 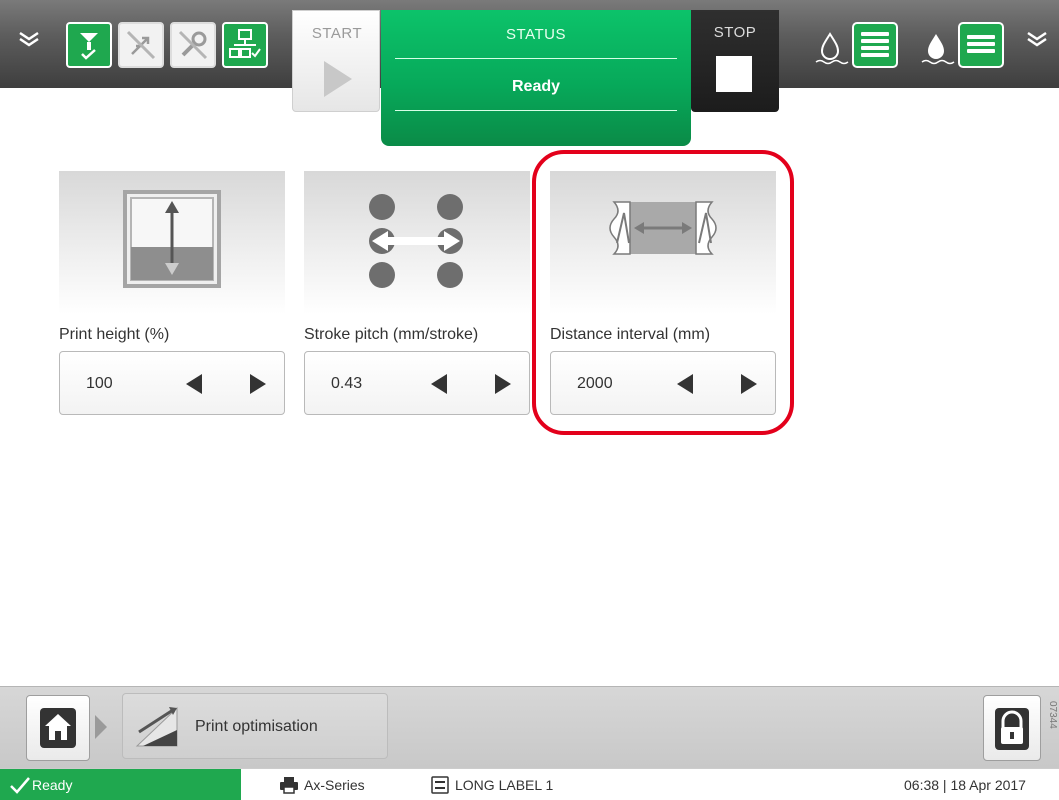 What do you see at coordinates (440, 785) in the screenshot?
I see `job-icon` at bounding box center [440, 785].